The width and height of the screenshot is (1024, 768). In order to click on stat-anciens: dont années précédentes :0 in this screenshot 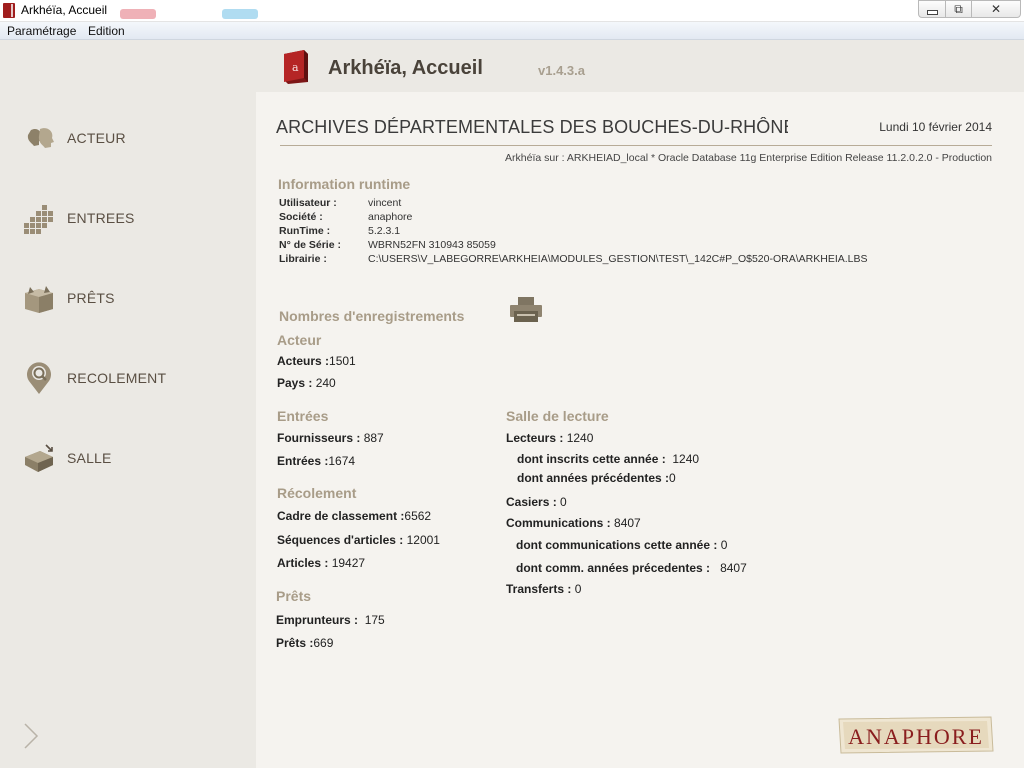, I will do `click(596, 478)`.